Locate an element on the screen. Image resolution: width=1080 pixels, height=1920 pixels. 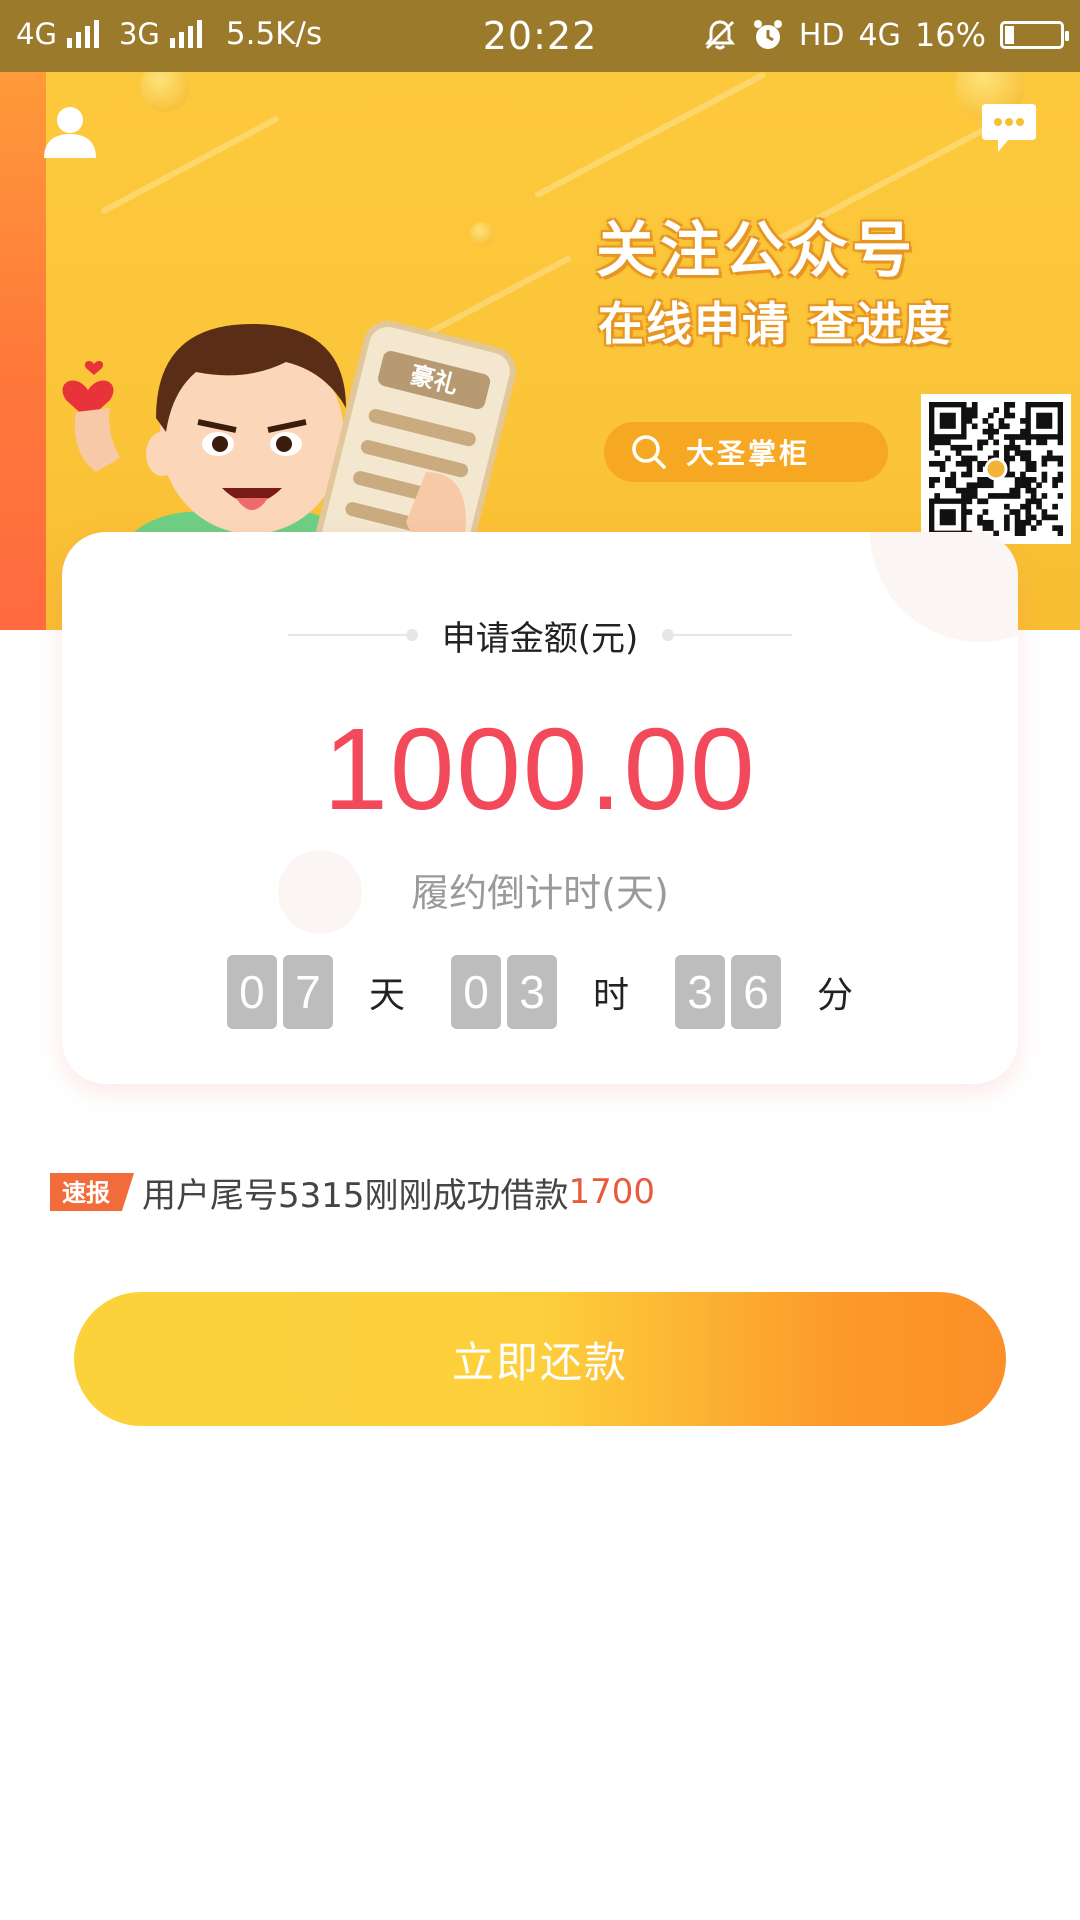
message-icon is located at coordinates (1009, 129).